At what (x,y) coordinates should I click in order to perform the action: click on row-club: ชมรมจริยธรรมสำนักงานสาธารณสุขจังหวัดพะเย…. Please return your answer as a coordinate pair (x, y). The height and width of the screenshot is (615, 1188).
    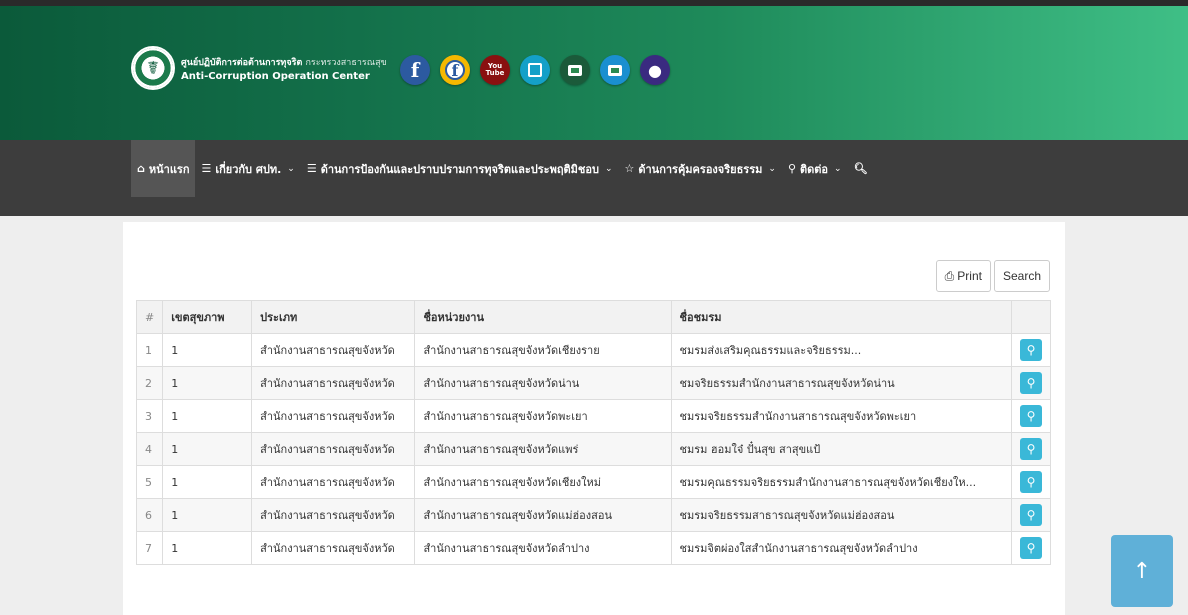
    Looking at the image, I should click on (841, 416).